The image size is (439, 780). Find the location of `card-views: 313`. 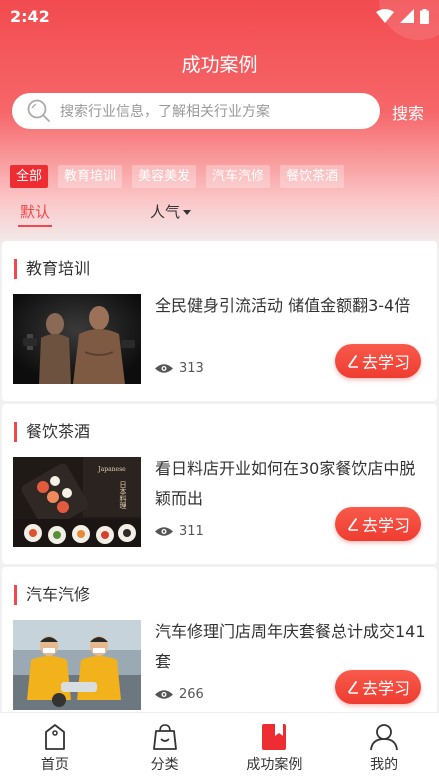

card-views: 313 is located at coordinates (179, 368).